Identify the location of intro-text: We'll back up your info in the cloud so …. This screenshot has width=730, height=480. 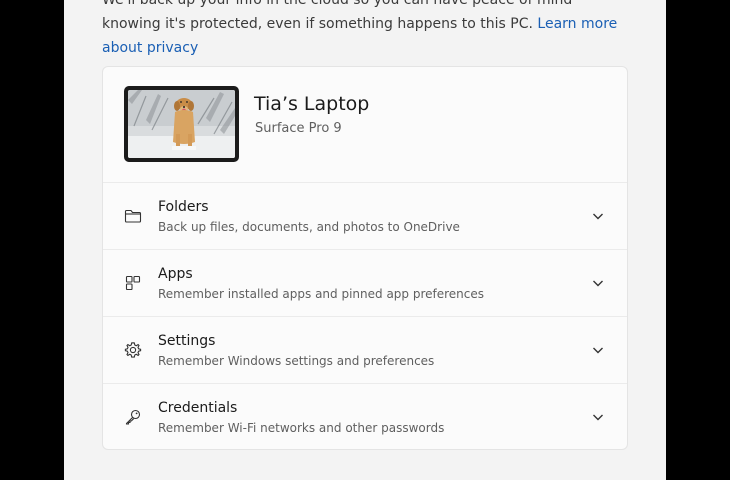
(362, 30).